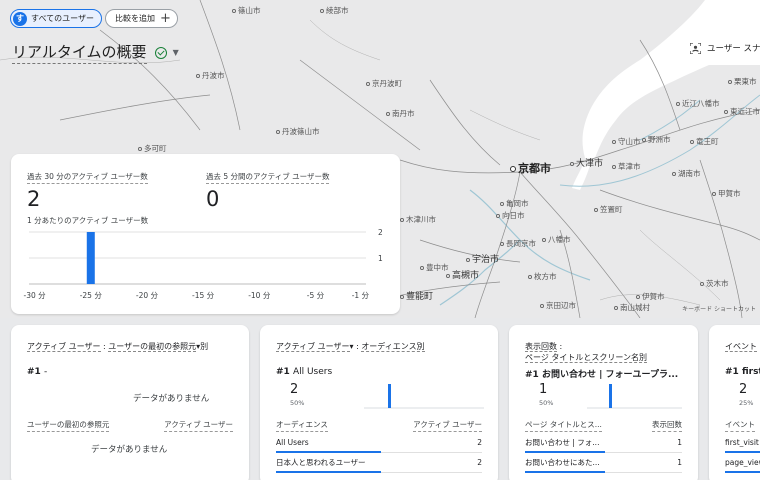 The height and width of the screenshot is (480, 760). What do you see at coordinates (379, 463) in the screenshot?
I see `table-row: 日本人と思われるユーザー 2` at bounding box center [379, 463].